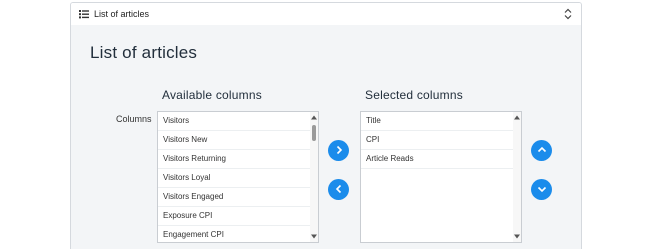  Describe the element at coordinates (517, 177) in the screenshot. I see `selected-scrollbar` at that location.